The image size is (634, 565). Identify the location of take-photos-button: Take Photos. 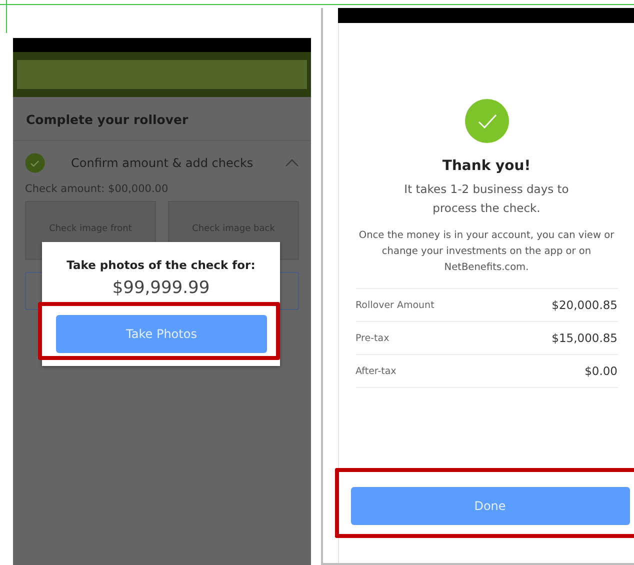
(161, 334).